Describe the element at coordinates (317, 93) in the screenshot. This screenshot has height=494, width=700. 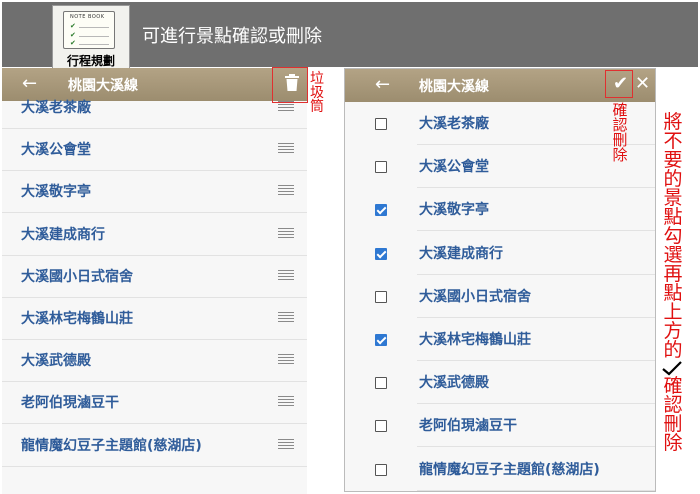
I see `trash-annotation: 垃圾筒` at that location.